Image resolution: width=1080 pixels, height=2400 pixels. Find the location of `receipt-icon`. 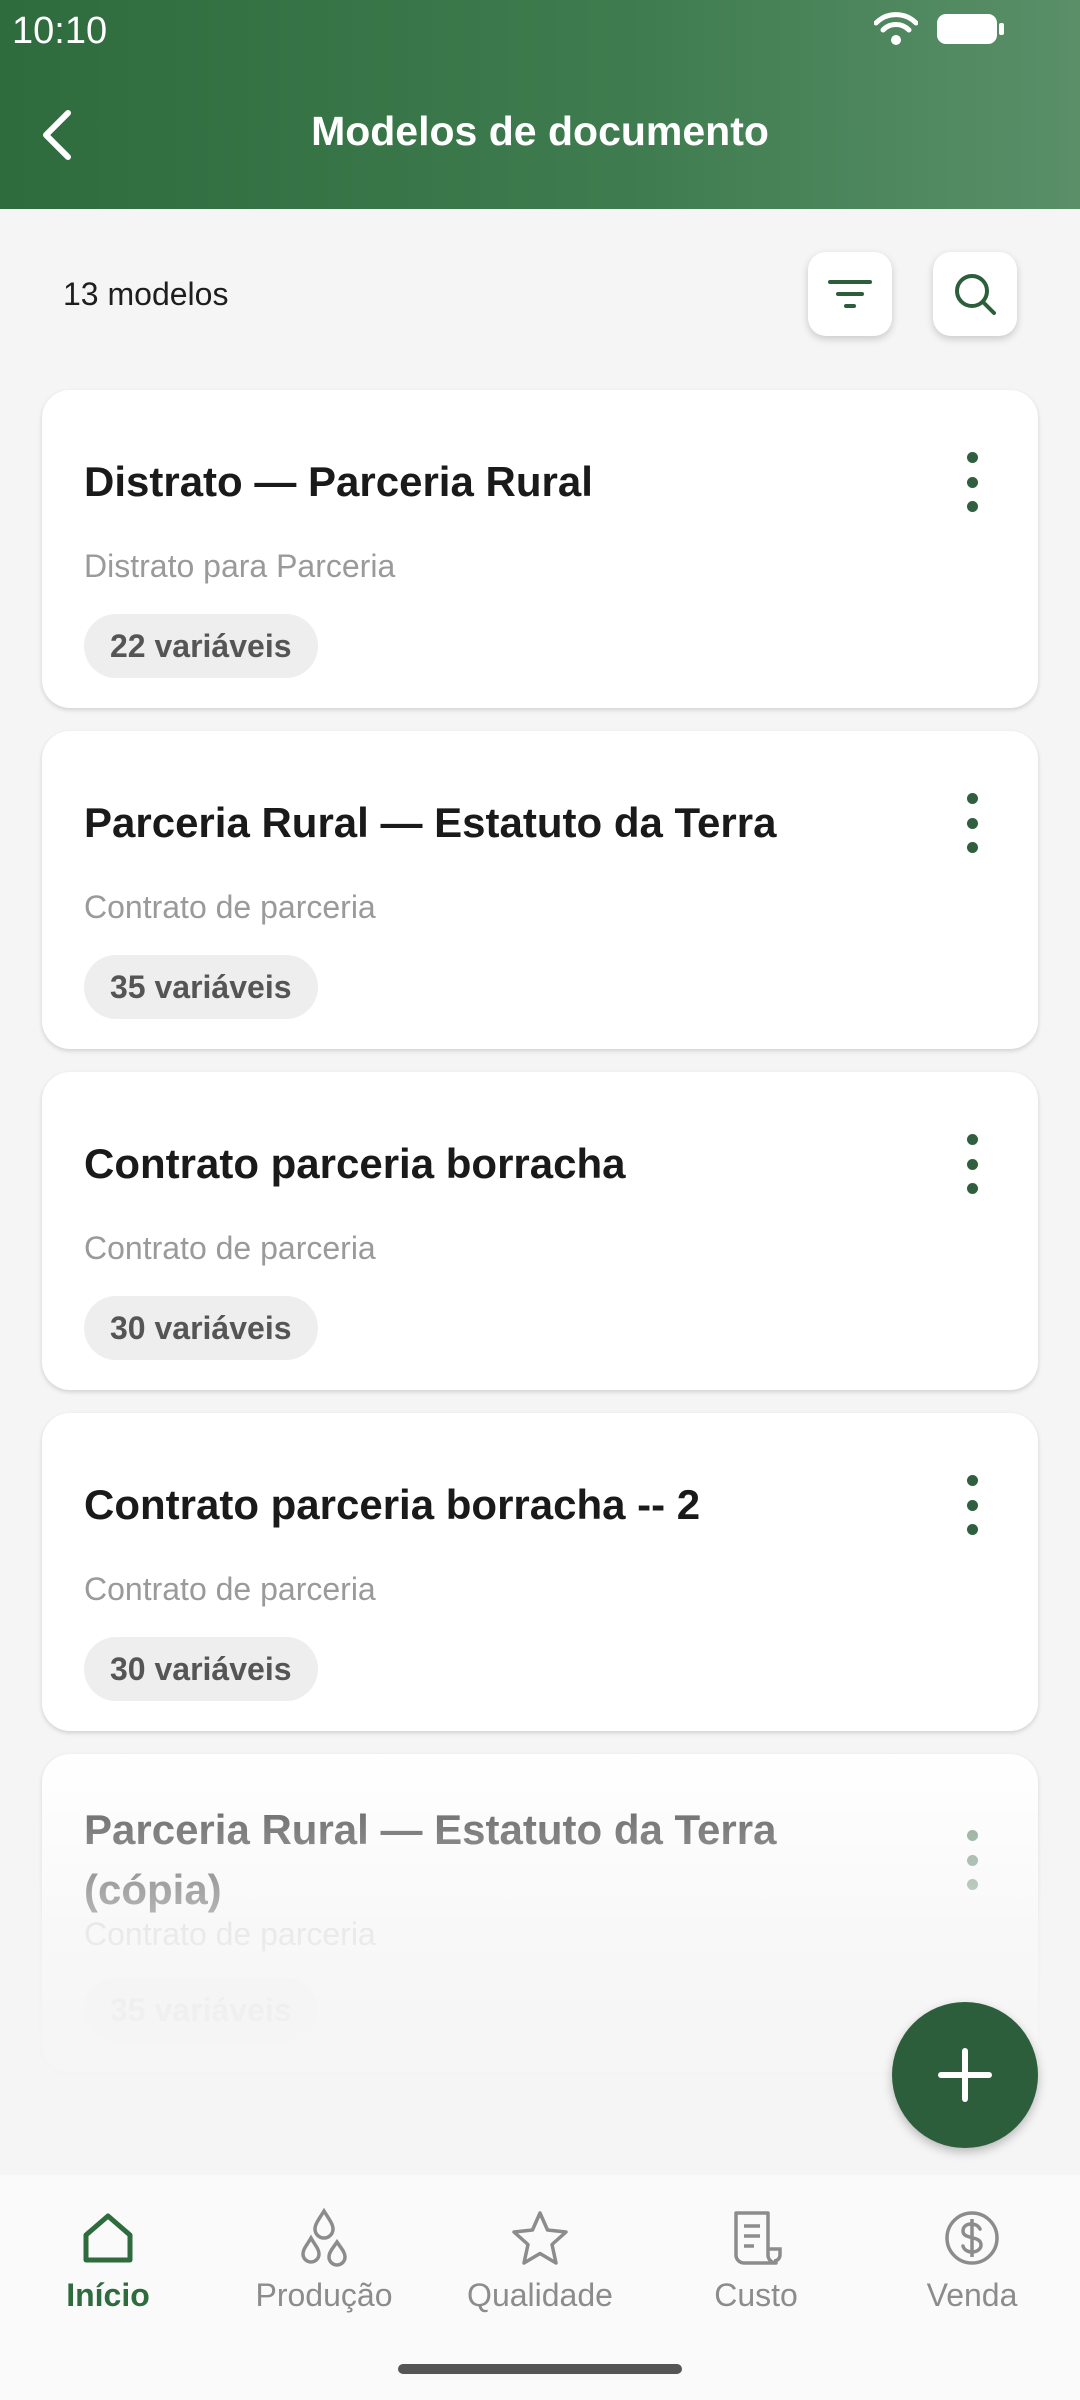

receipt-icon is located at coordinates (756, 2238).